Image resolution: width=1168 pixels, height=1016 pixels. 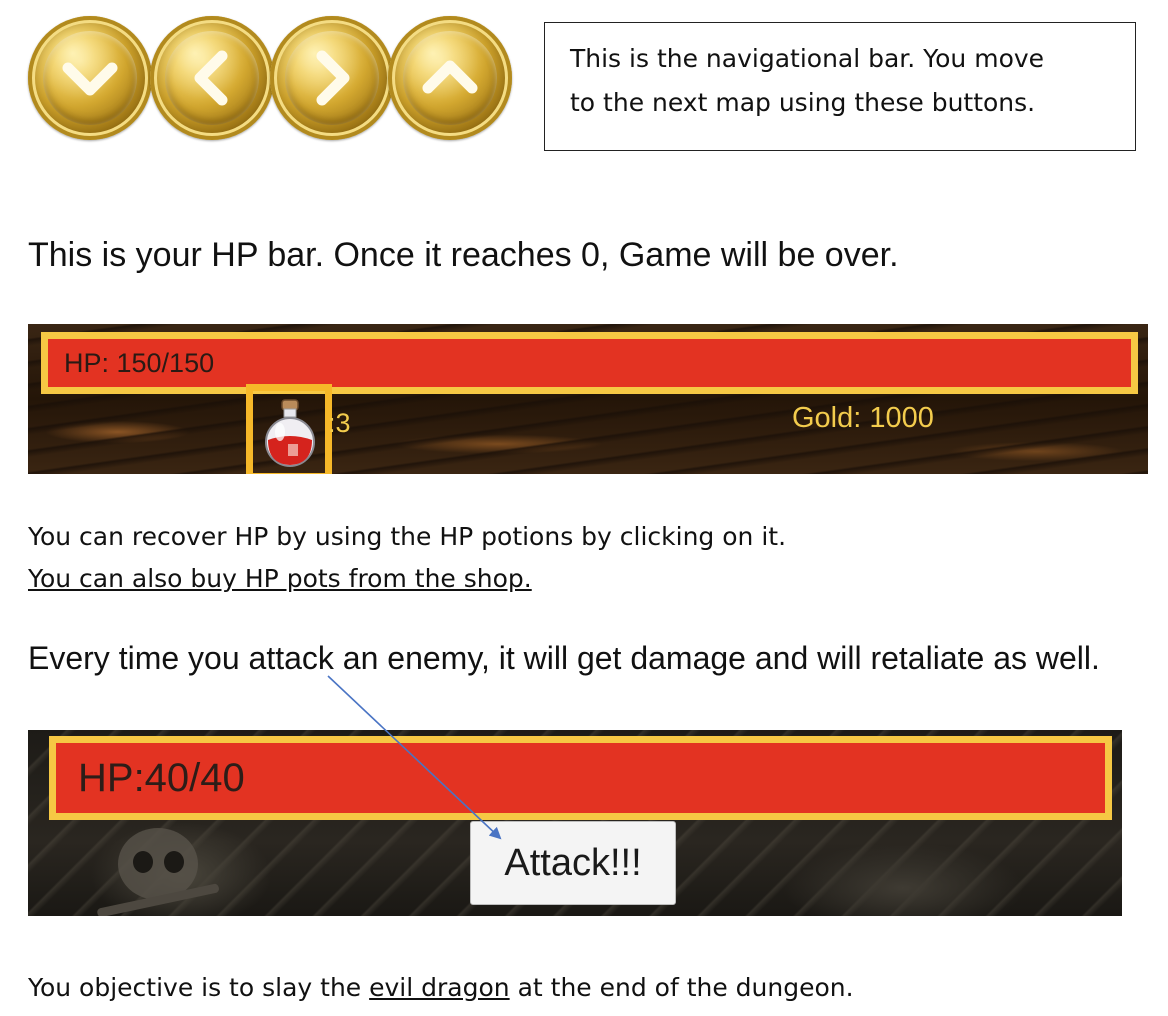 I want to click on skull-bones-decoration-icon, so click(x=158, y=872).